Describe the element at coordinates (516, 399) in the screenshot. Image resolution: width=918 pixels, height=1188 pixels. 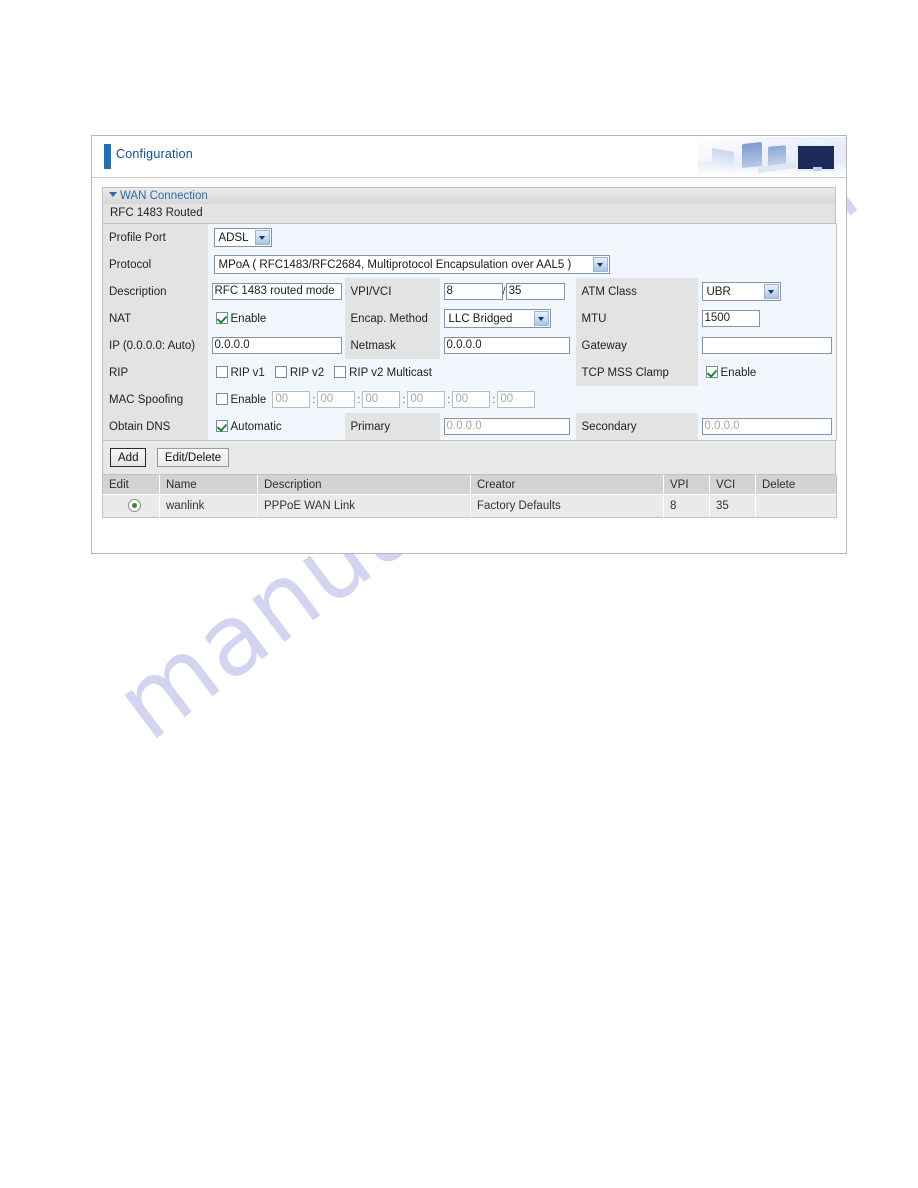
I see `mac-octet-6-input` at that location.